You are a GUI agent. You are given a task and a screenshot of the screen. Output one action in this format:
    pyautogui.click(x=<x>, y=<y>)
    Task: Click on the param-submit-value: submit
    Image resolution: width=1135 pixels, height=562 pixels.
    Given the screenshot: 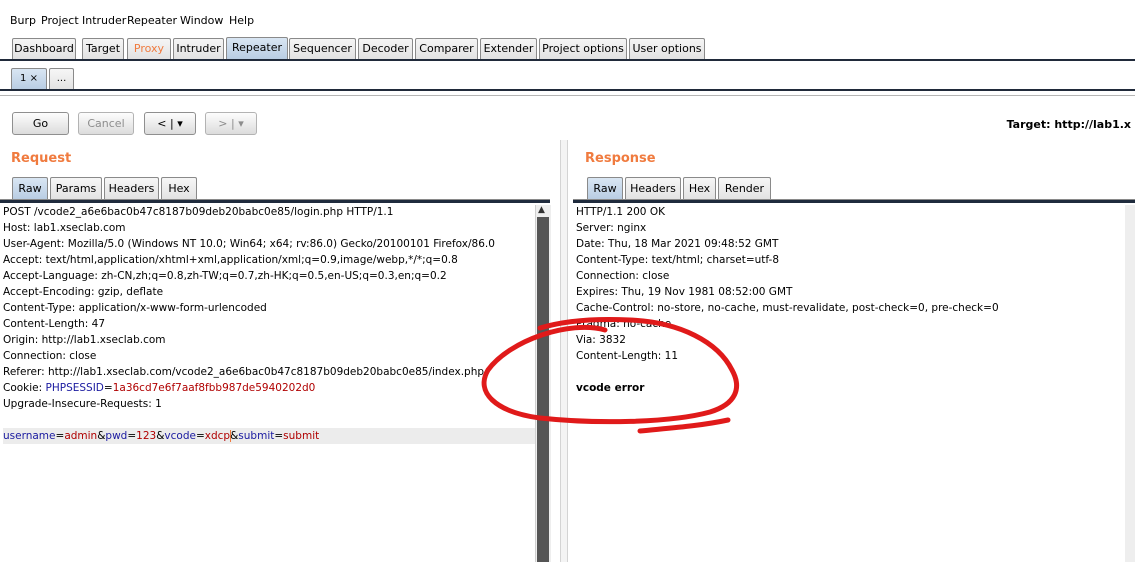 What is the action you would take?
    pyautogui.click(x=301, y=436)
    